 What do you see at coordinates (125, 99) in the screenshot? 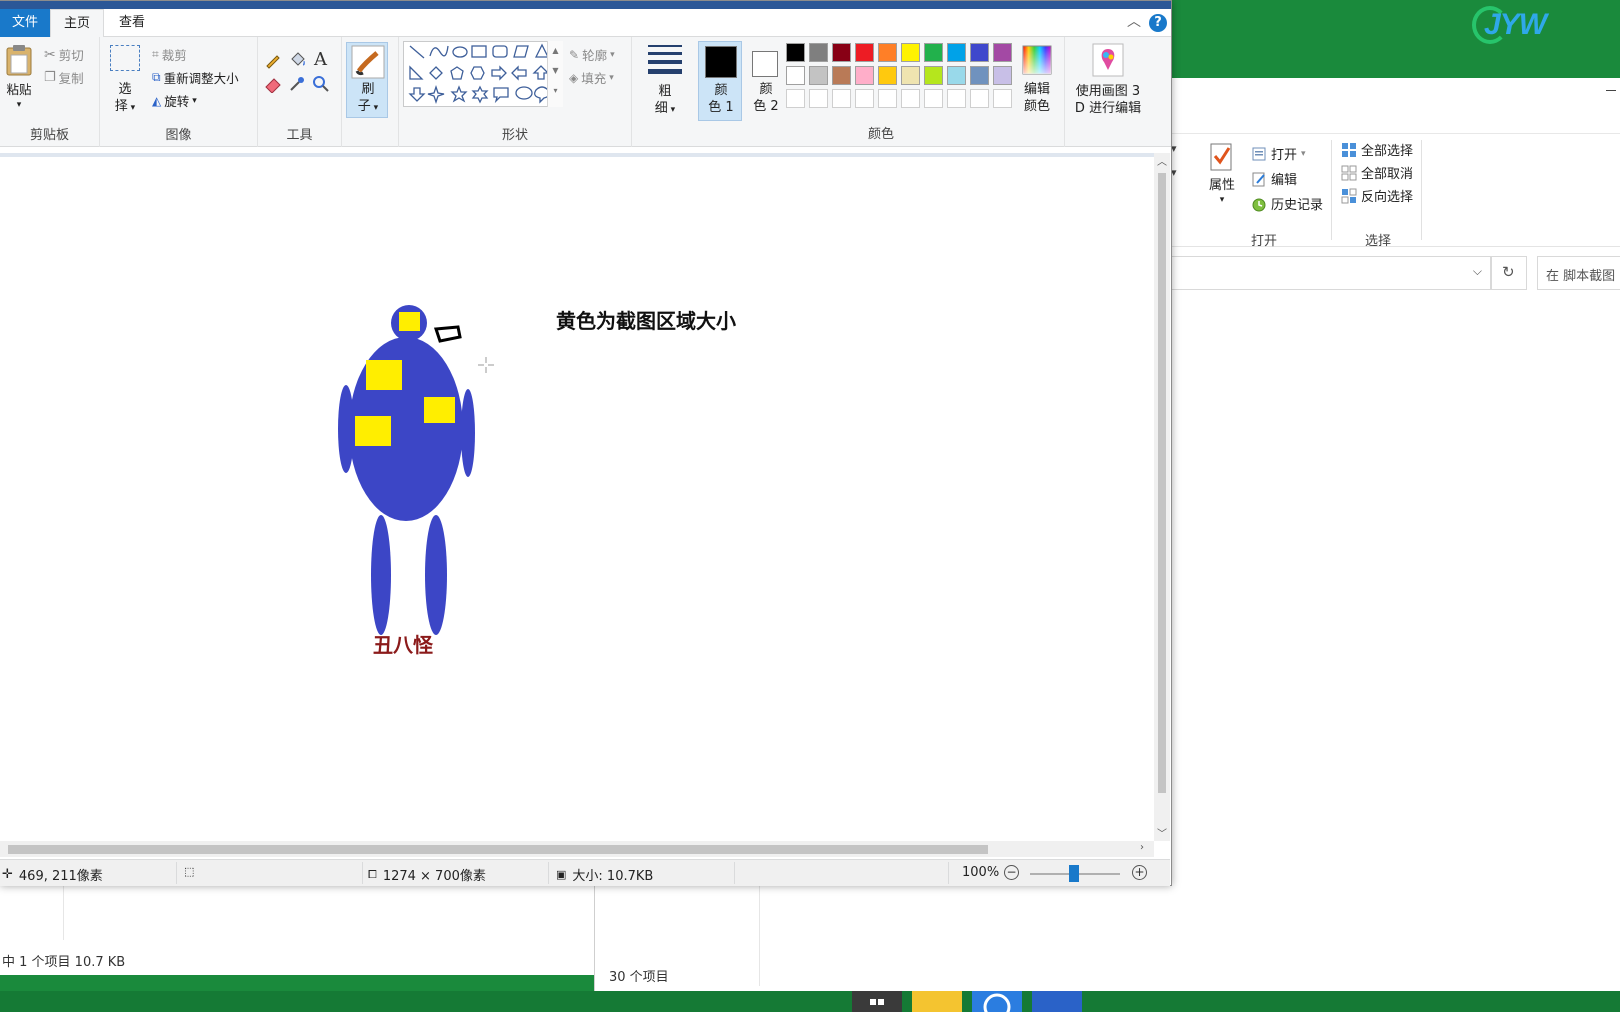
I see `select-button: 选 择 ▾` at bounding box center [125, 99].